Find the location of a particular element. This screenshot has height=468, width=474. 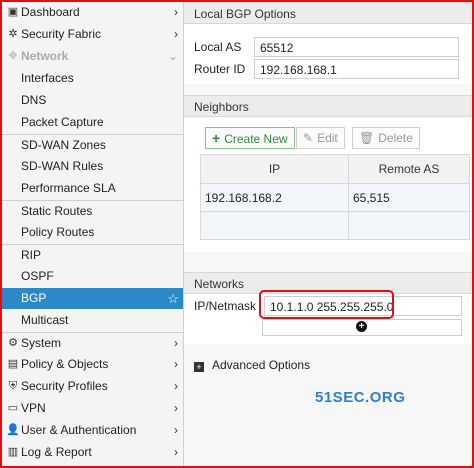

sidebar-item-sdwan-zones: SD-WAN Zones is located at coordinates (92, 144).